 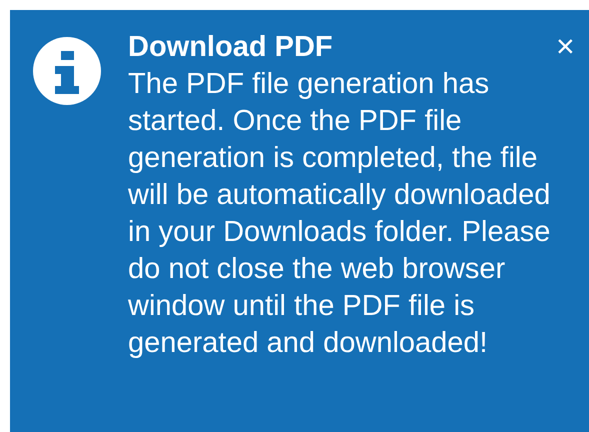 I want to click on info-icon, so click(x=67, y=71).